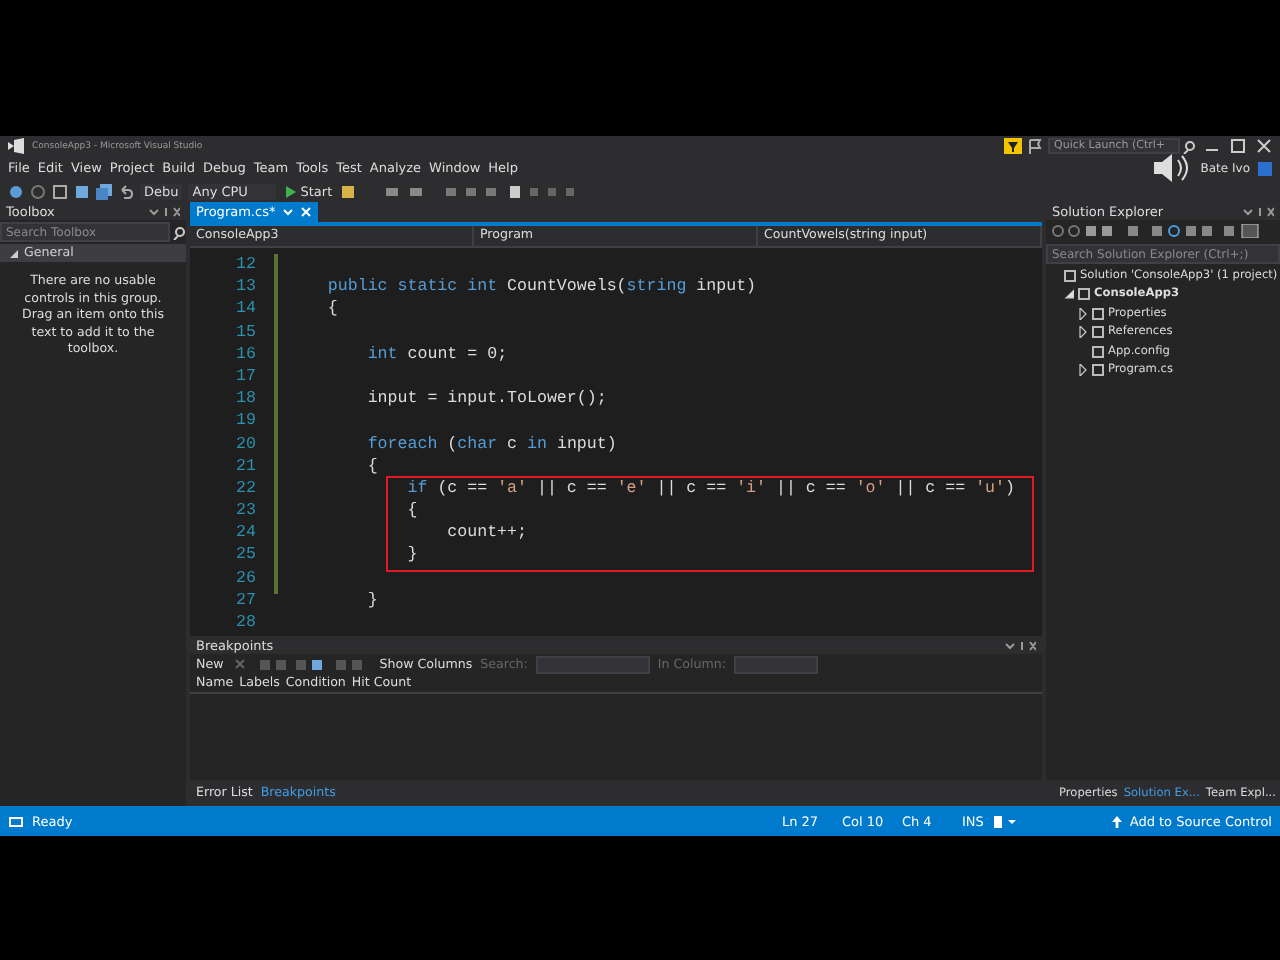 The width and height of the screenshot is (1280, 960). What do you see at coordinates (1238, 146) in the screenshot?
I see `maximize-icon` at bounding box center [1238, 146].